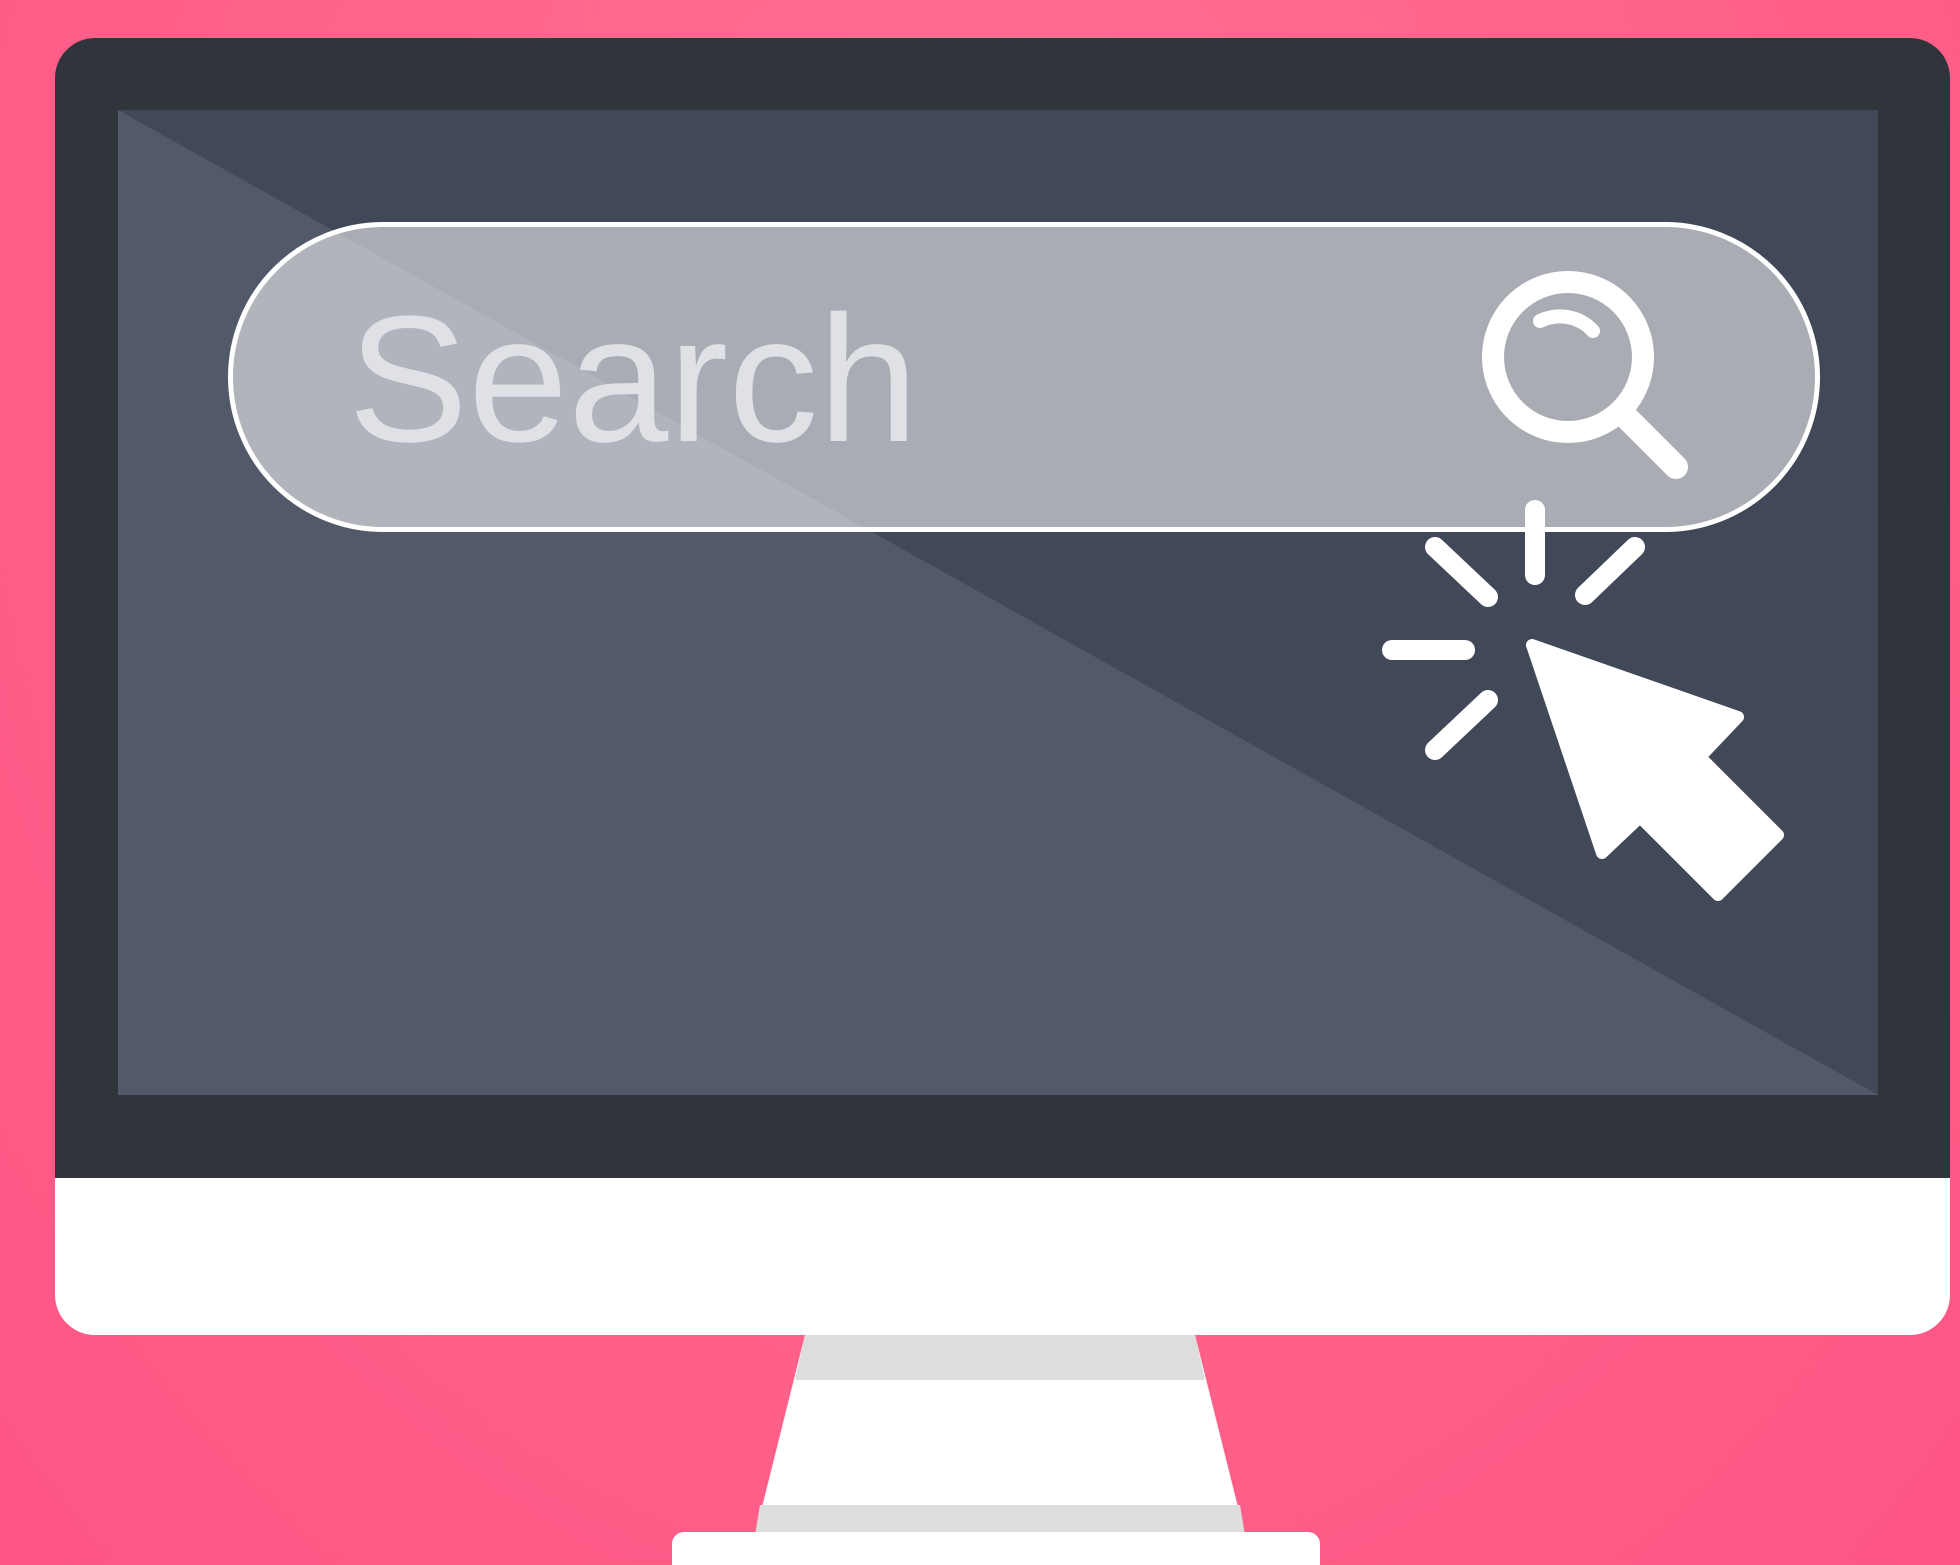  What do you see at coordinates (923, 380) in the screenshot?
I see `search-input` at bounding box center [923, 380].